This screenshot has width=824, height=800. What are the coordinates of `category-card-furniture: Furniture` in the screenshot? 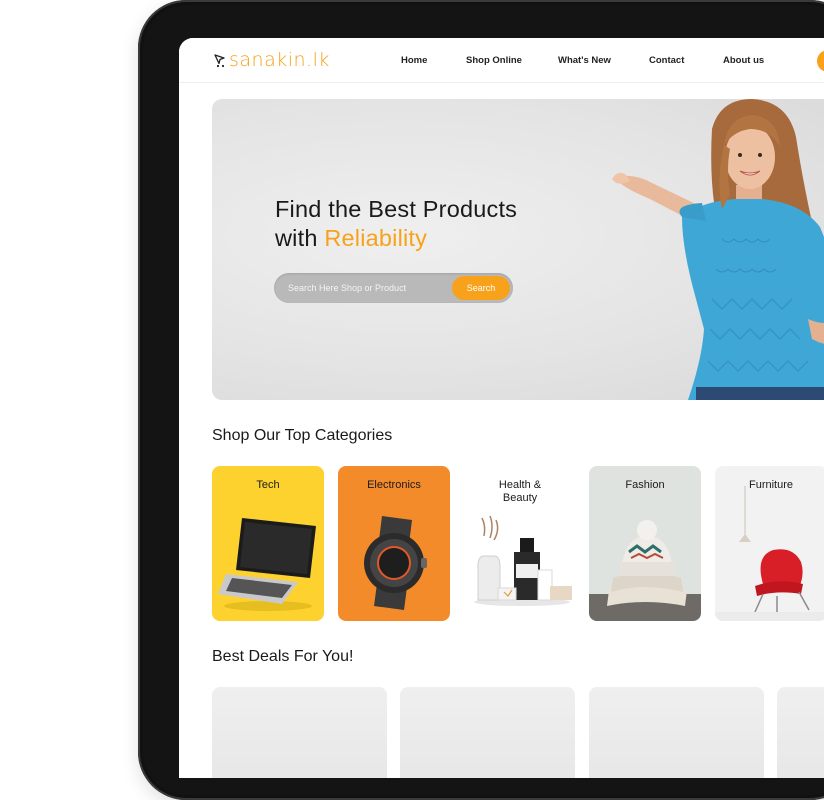 It's located at (769, 543).